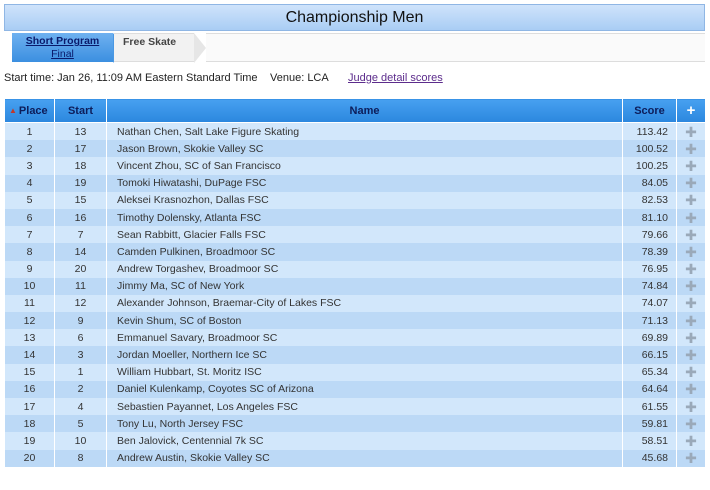 This screenshot has height=490, width=710. What do you see at coordinates (80, 286) in the screenshot?
I see `start-cell: 11` at bounding box center [80, 286].